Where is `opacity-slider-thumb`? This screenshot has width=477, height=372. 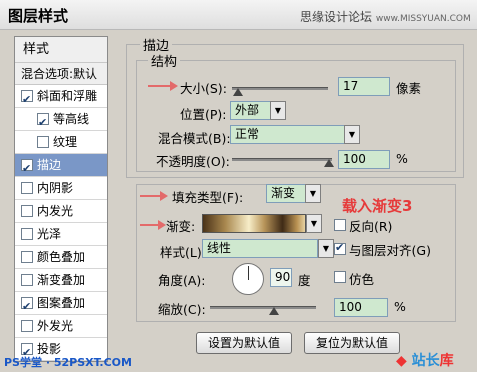
opacity-slider-thumb is located at coordinates (329, 163).